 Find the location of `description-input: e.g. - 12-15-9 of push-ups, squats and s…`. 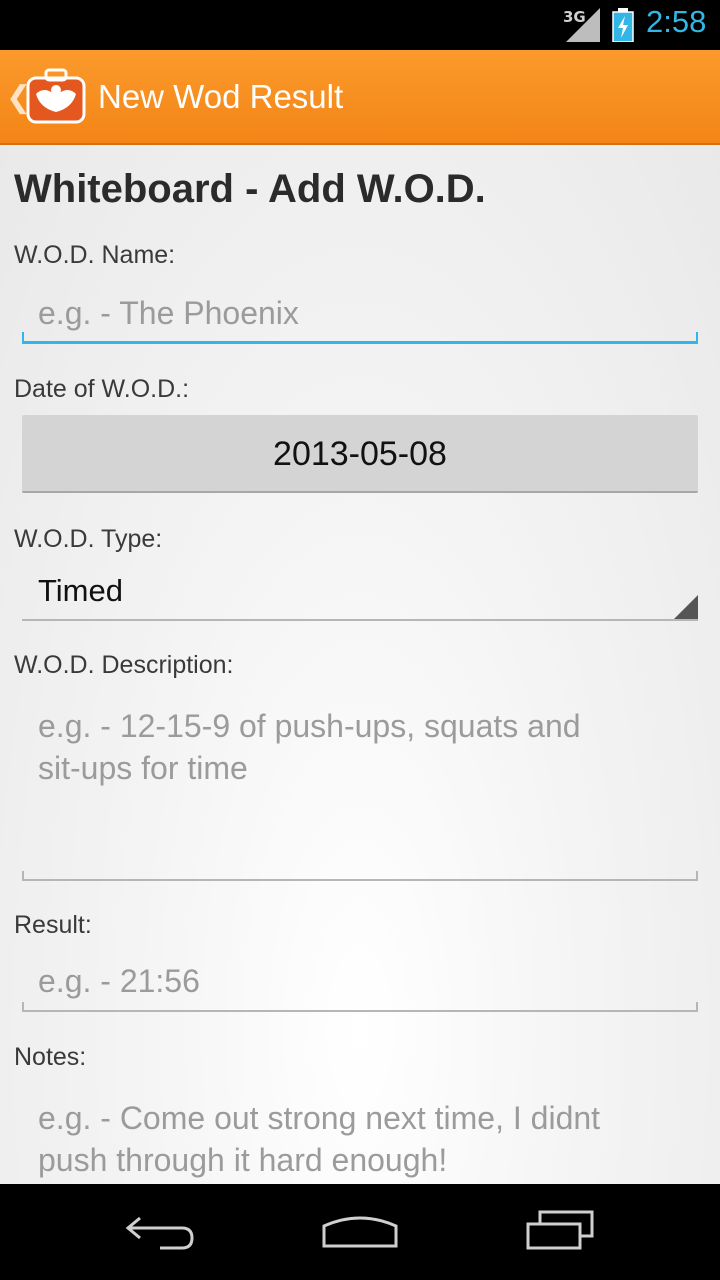

description-input: e.g. - 12-15-9 of push-ups, squats and s… is located at coordinates (360, 793).